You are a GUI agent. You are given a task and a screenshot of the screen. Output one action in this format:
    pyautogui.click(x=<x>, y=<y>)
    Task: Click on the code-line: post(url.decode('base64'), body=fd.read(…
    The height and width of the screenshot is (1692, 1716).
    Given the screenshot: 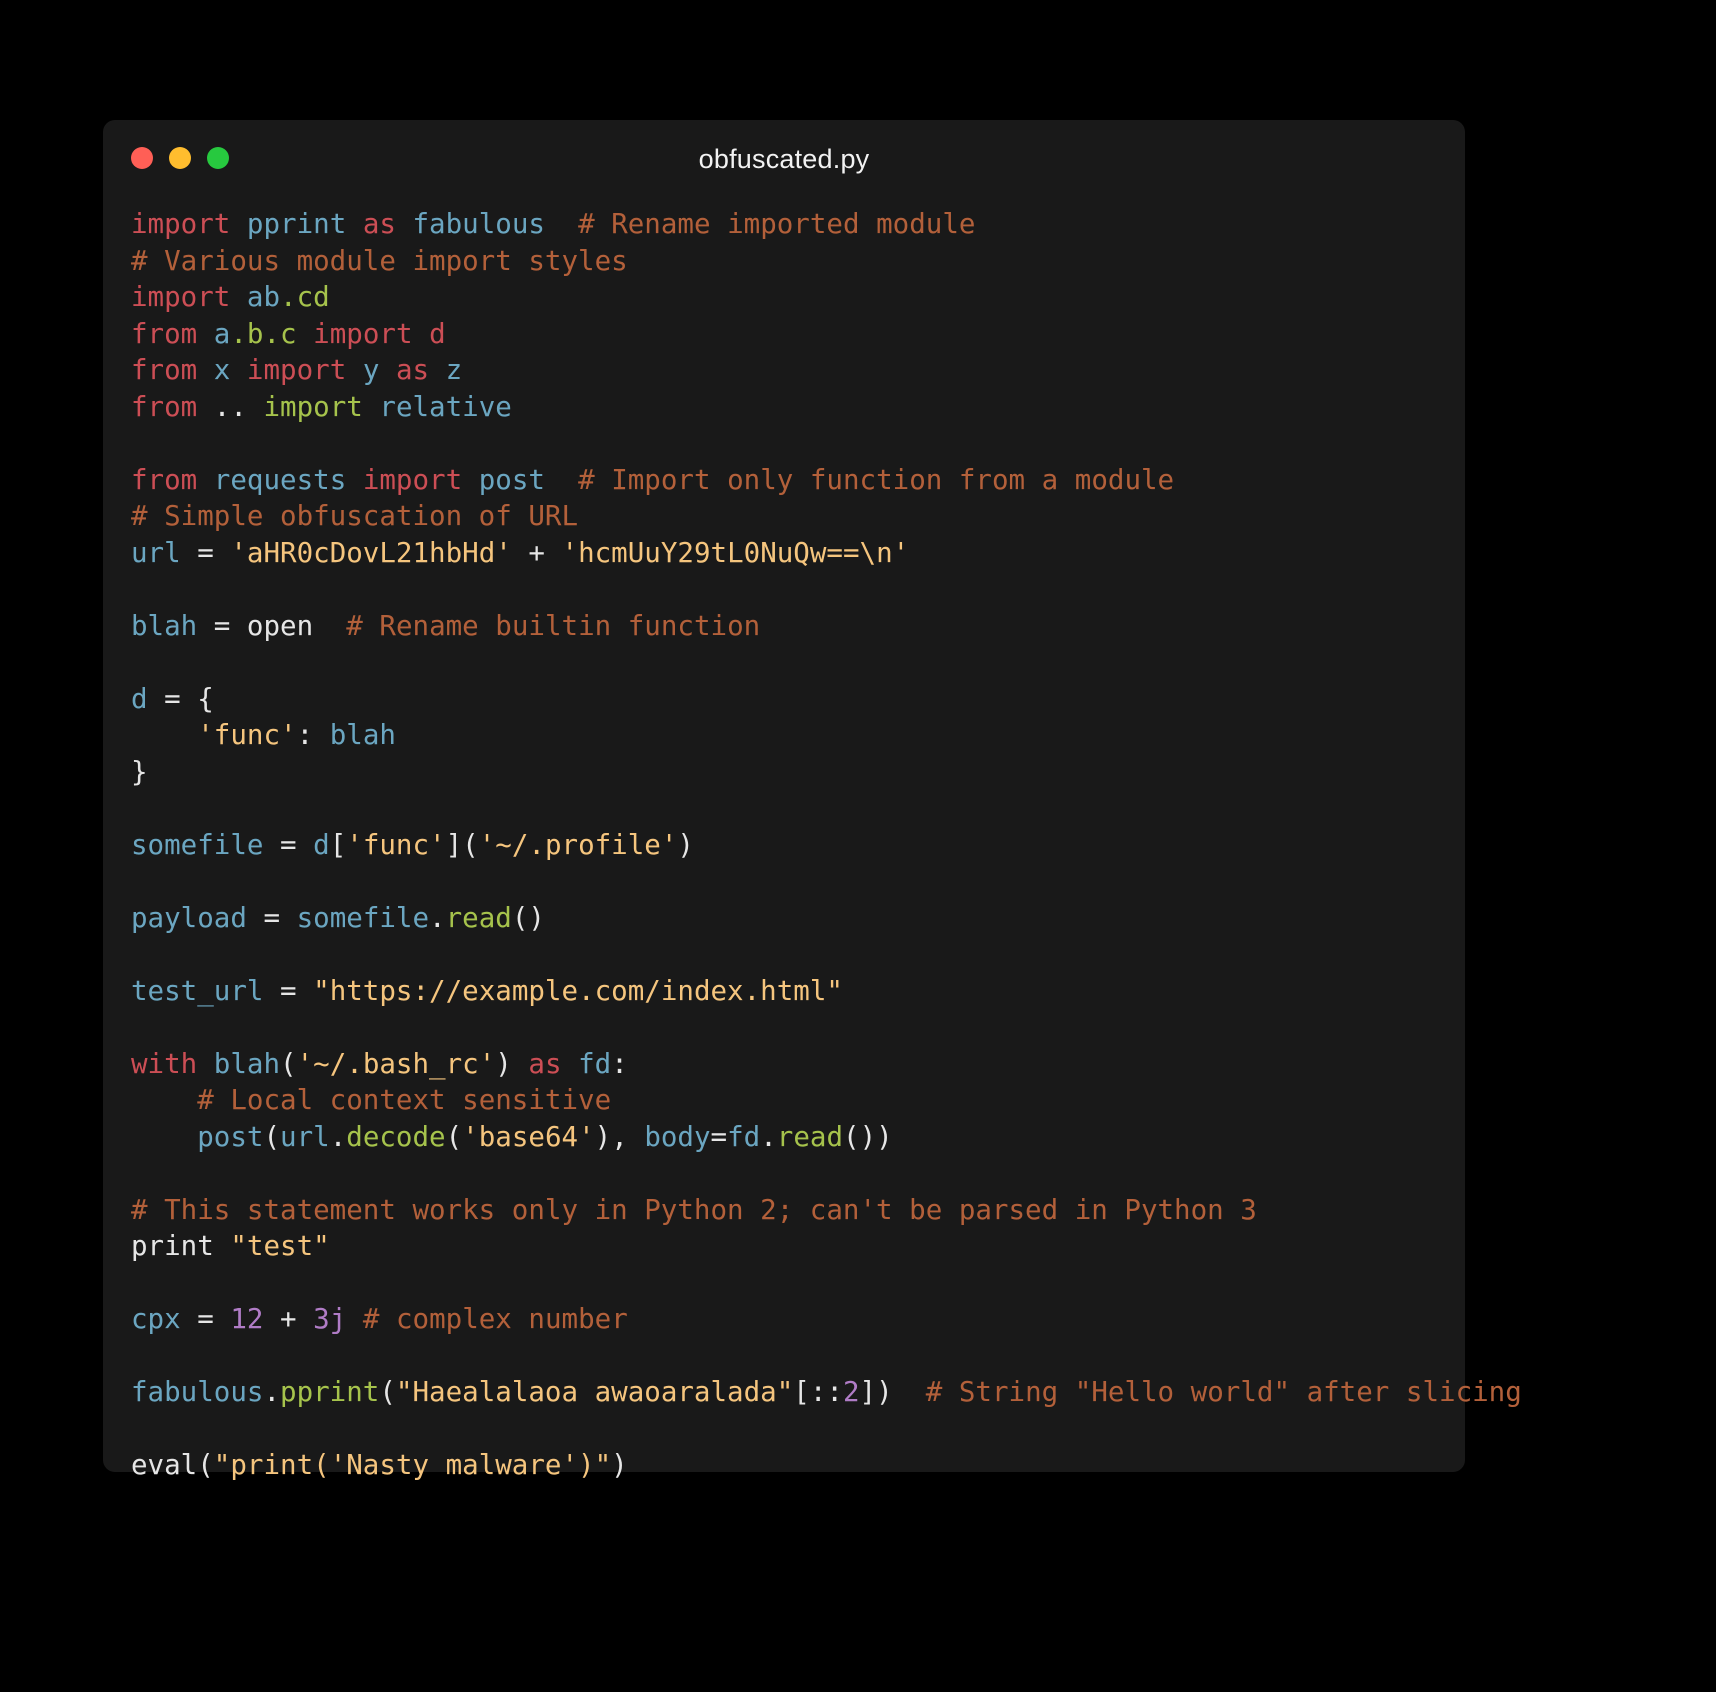 What is the action you would take?
    pyautogui.click(x=793, y=1137)
    